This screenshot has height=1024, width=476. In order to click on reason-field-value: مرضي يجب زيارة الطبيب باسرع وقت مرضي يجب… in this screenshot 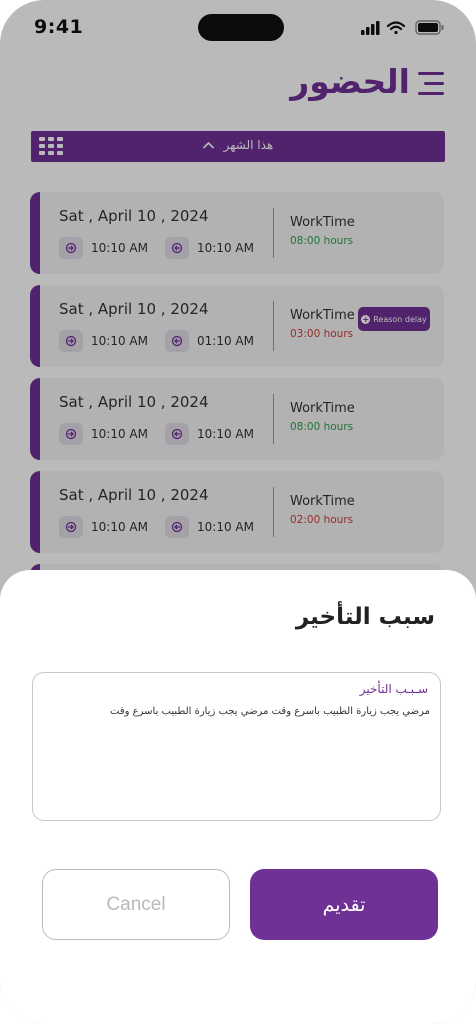, I will do `click(236, 712)`.